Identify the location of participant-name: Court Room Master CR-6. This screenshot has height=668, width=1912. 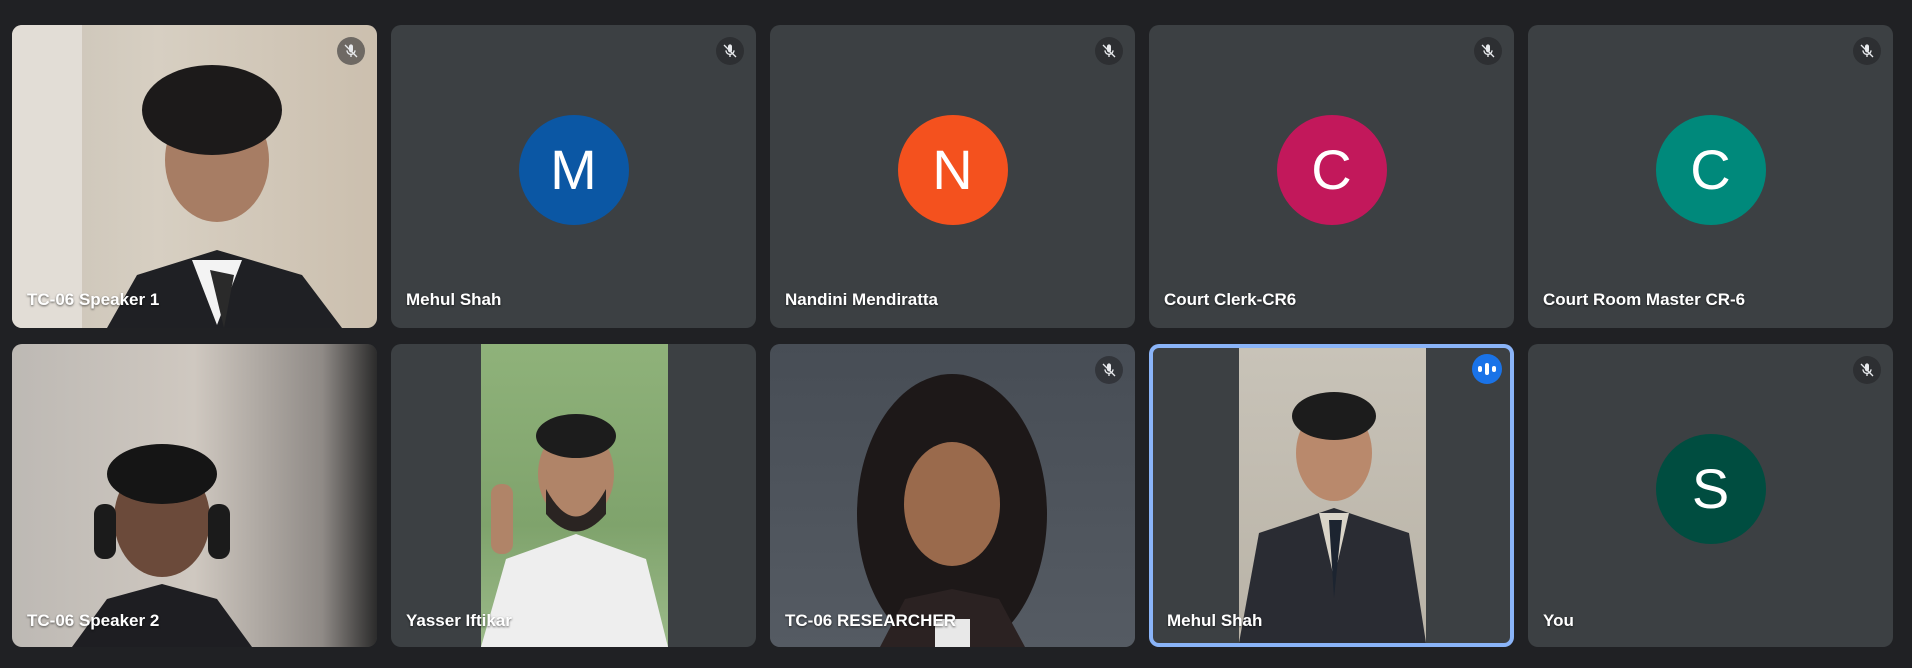
(1644, 299).